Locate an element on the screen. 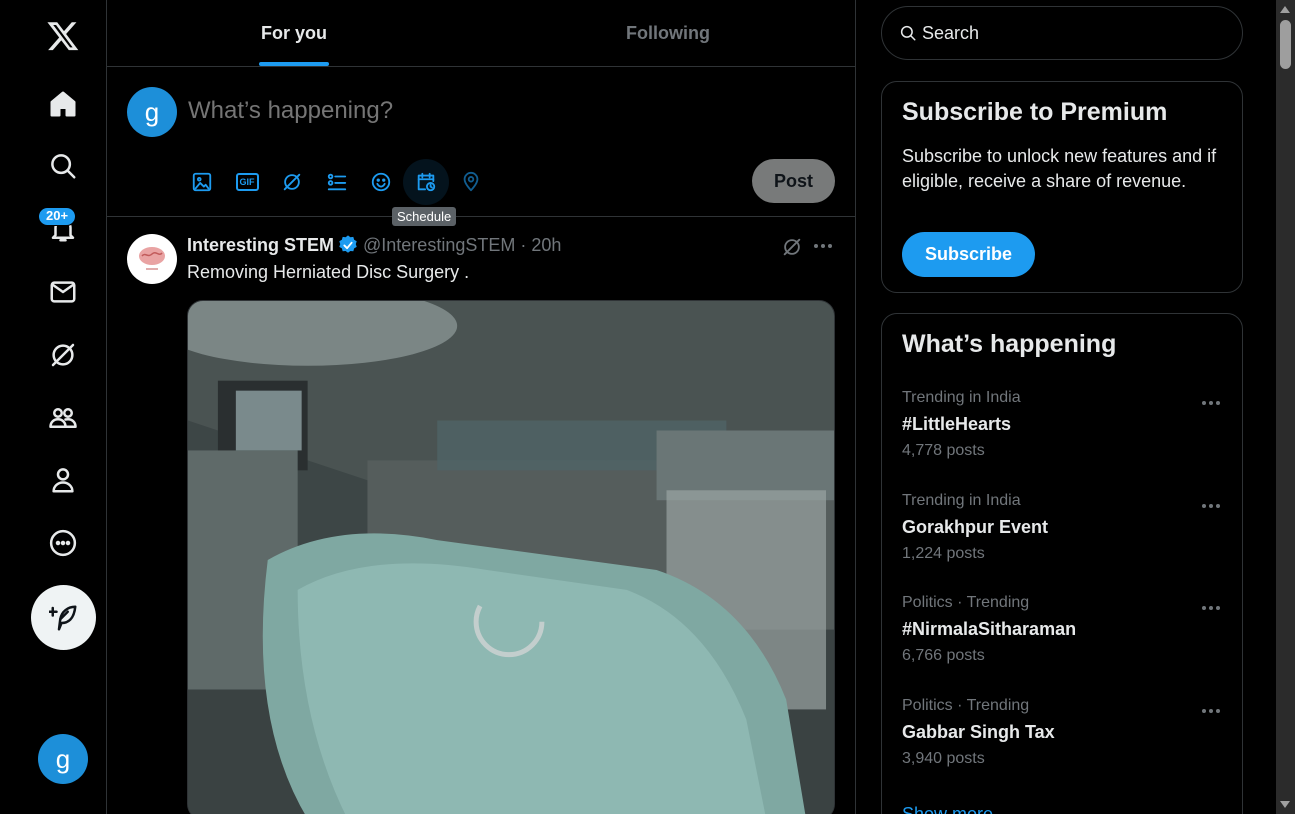 The height and width of the screenshot is (814, 1295). scrollbar-thumb is located at coordinates (1285, 44).